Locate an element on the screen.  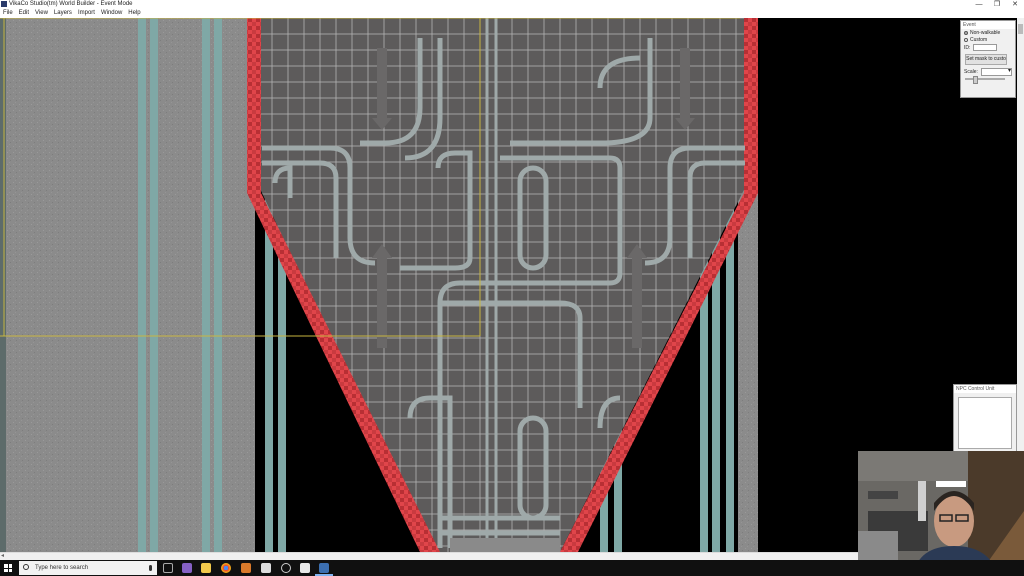
scale-select is located at coordinates (996, 71).